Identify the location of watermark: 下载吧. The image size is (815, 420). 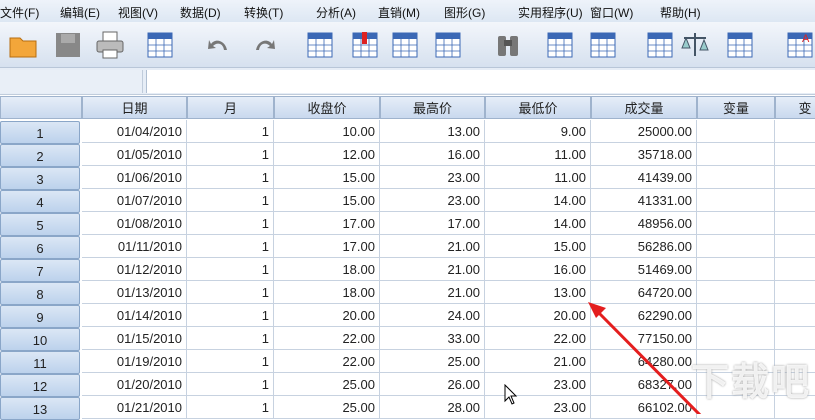
(750, 383).